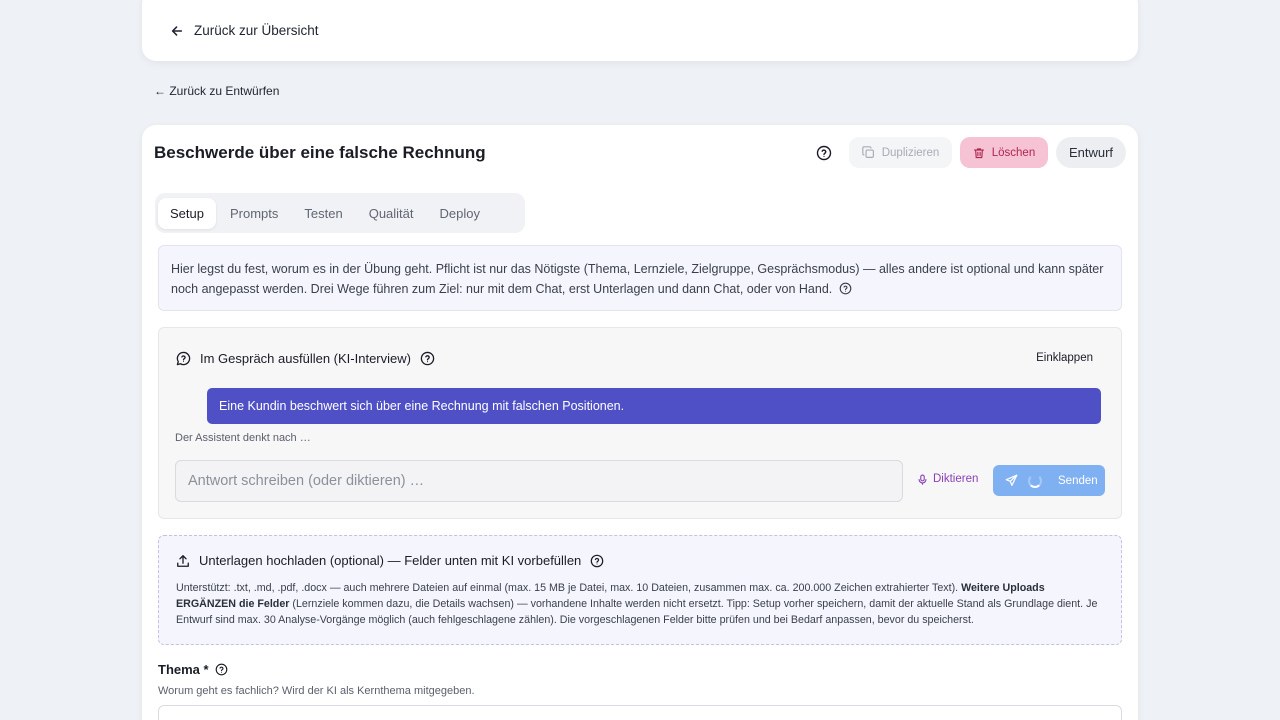 This screenshot has height=720, width=1280. Describe the element at coordinates (1011, 480) in the screenshot. I see `send-icon` at that location.